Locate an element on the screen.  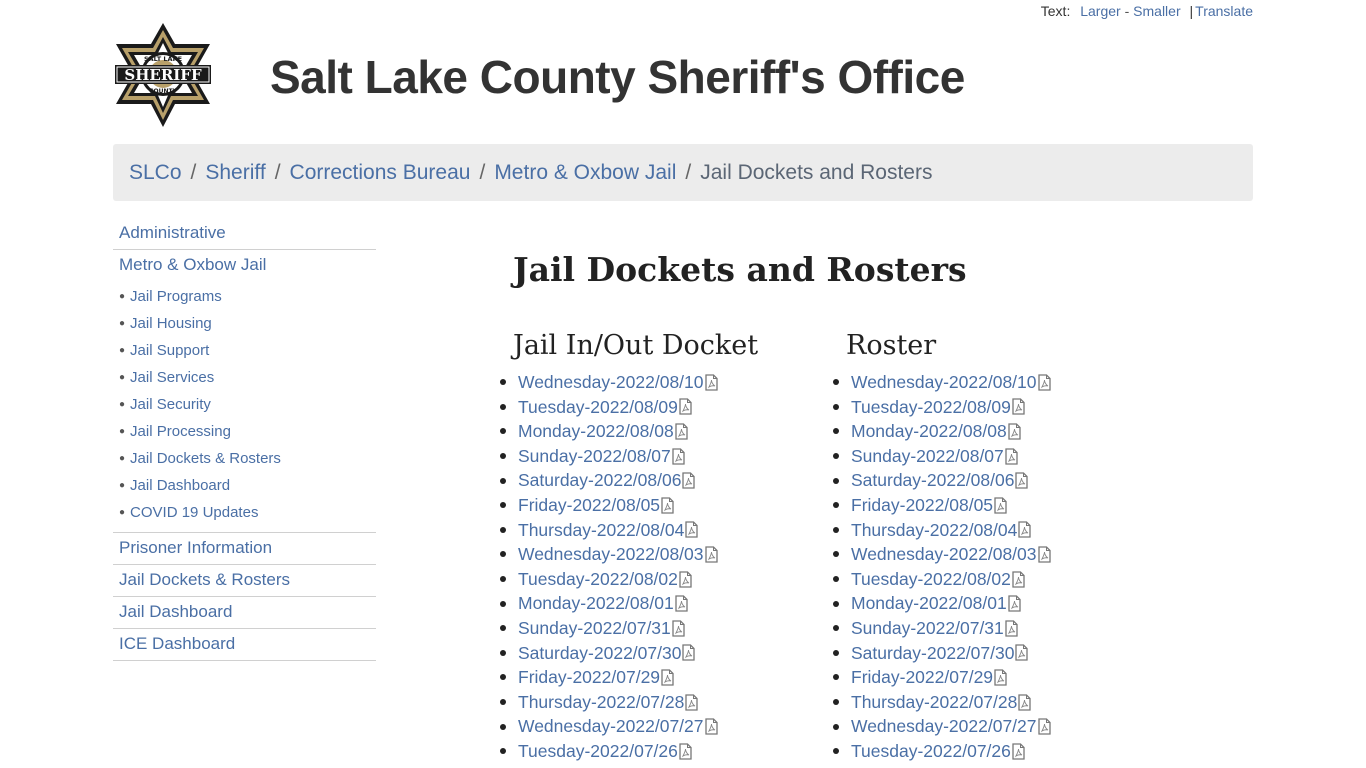
roster-pdf-link: Friday-2022/08/05 is located at coordinates (922, 505).